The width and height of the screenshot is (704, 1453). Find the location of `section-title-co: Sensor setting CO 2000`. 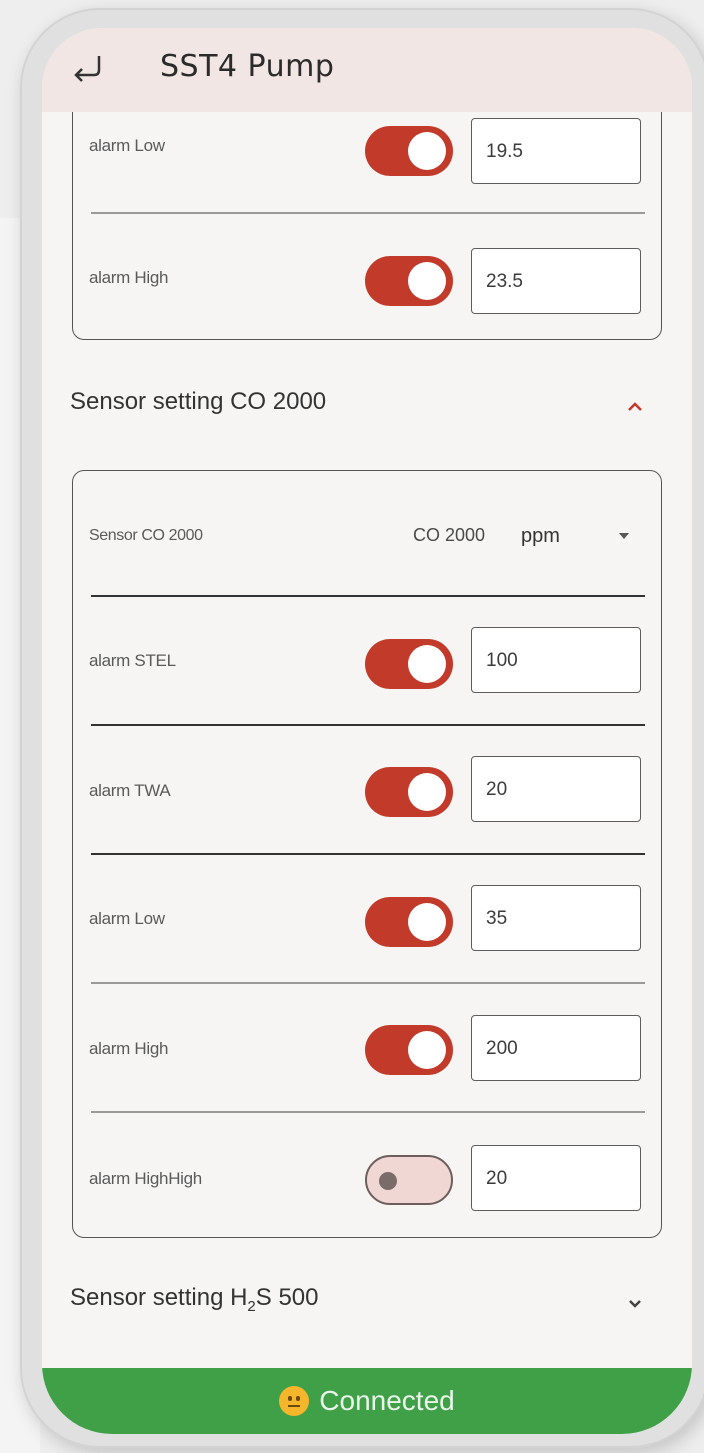

section-title-co: Sensor setting CO 2000 is located at coordinates (198, 401).